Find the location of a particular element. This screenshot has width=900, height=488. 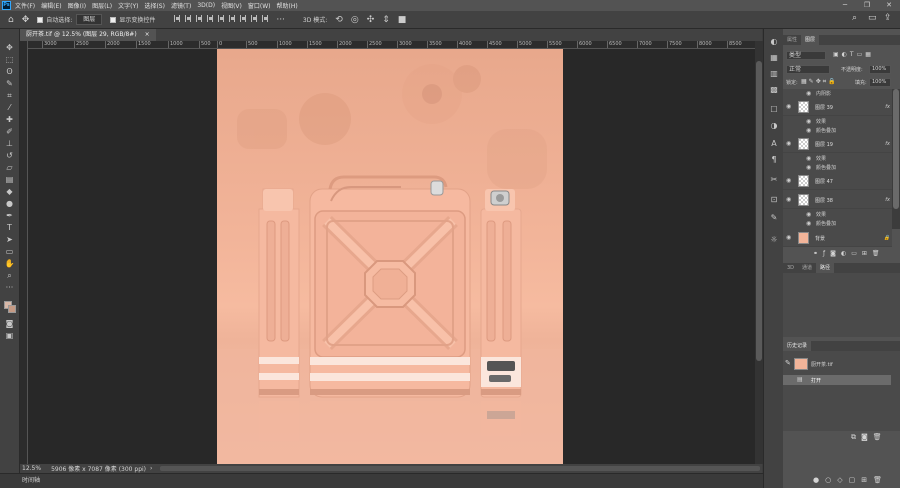

path-select-tool-icon: ➤ is located at coordinates (9, 240).